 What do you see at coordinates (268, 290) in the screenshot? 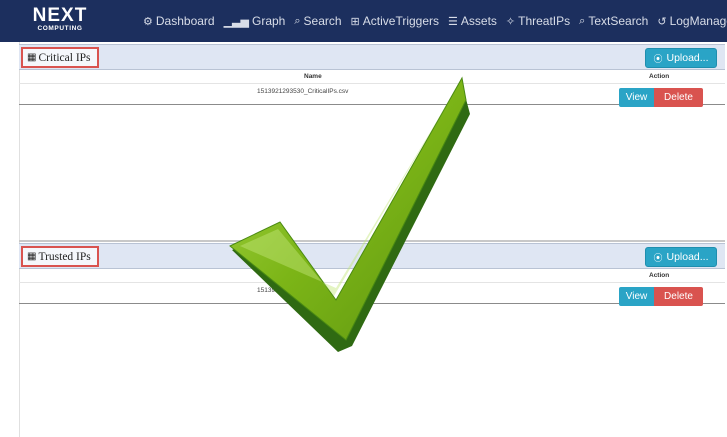
I see `file-name: 151392` at bounding box center [268, 290].